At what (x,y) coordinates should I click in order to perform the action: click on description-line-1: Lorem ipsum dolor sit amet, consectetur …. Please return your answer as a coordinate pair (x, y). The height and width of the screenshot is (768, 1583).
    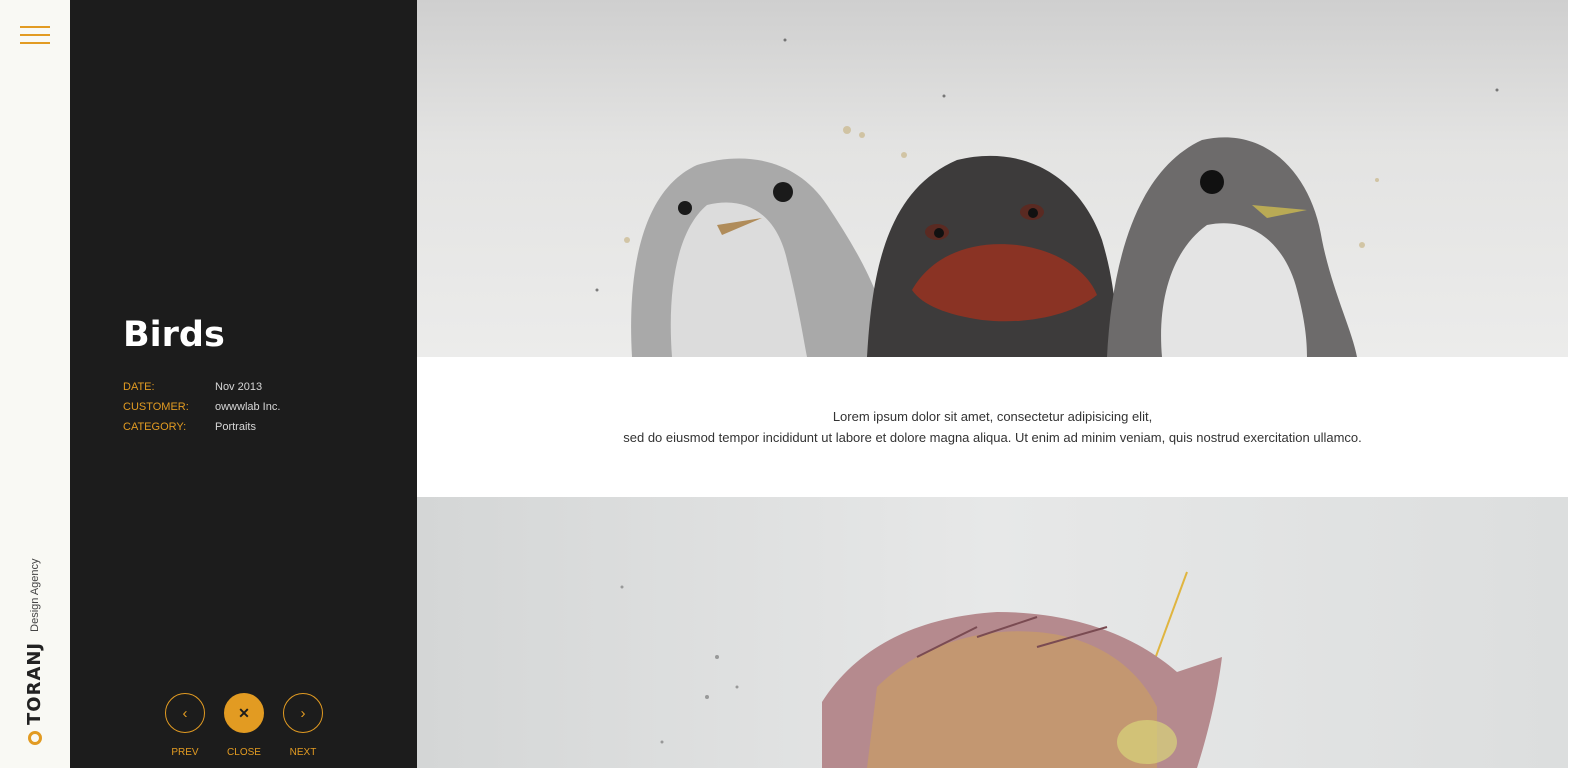
    Looking at the image, I should click on (992, 416).